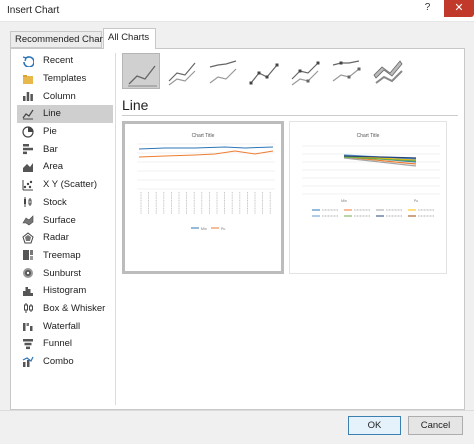  I want to click on sidebar-item-label: X Y (Scatter), so click(70, 185).